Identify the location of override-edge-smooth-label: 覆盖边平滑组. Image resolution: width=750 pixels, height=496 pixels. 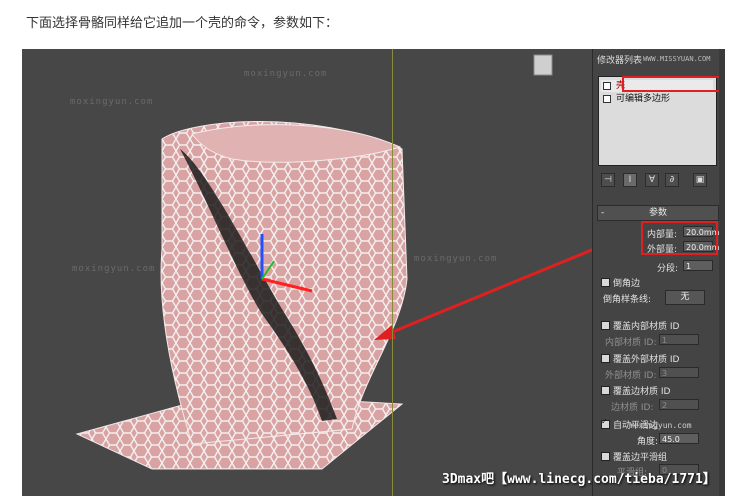
(640, 458).